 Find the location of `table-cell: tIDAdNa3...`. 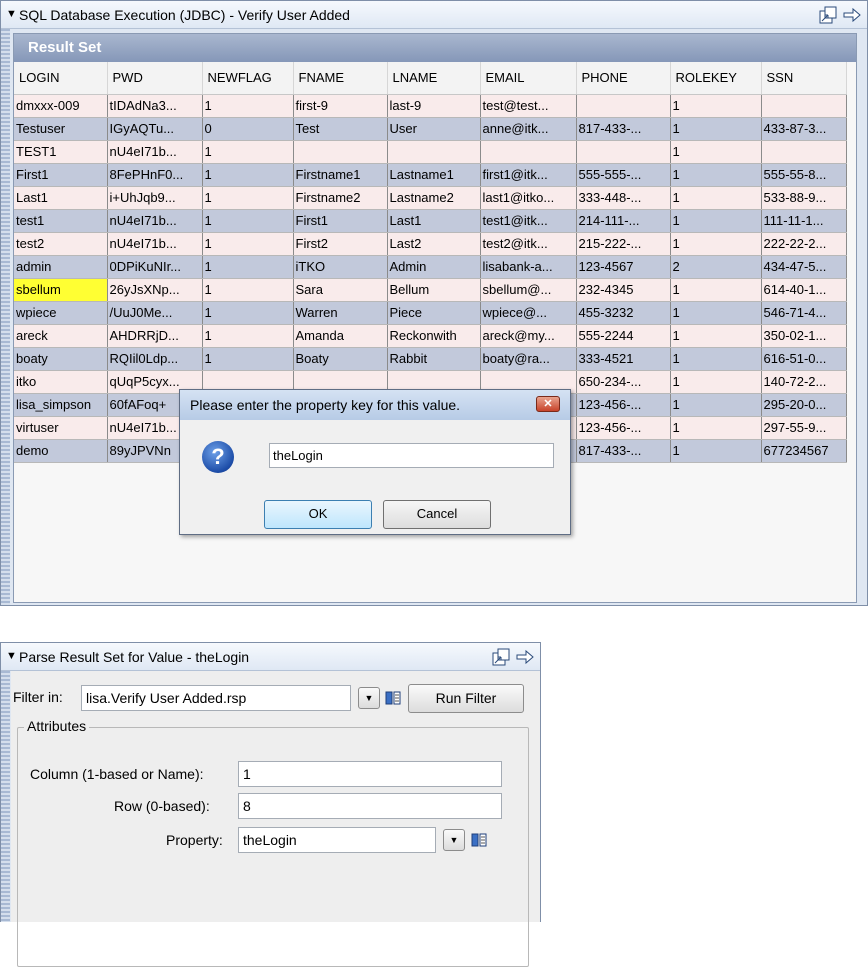

table-cell: tIDAdNa3... is located at coordinates (155, 106).